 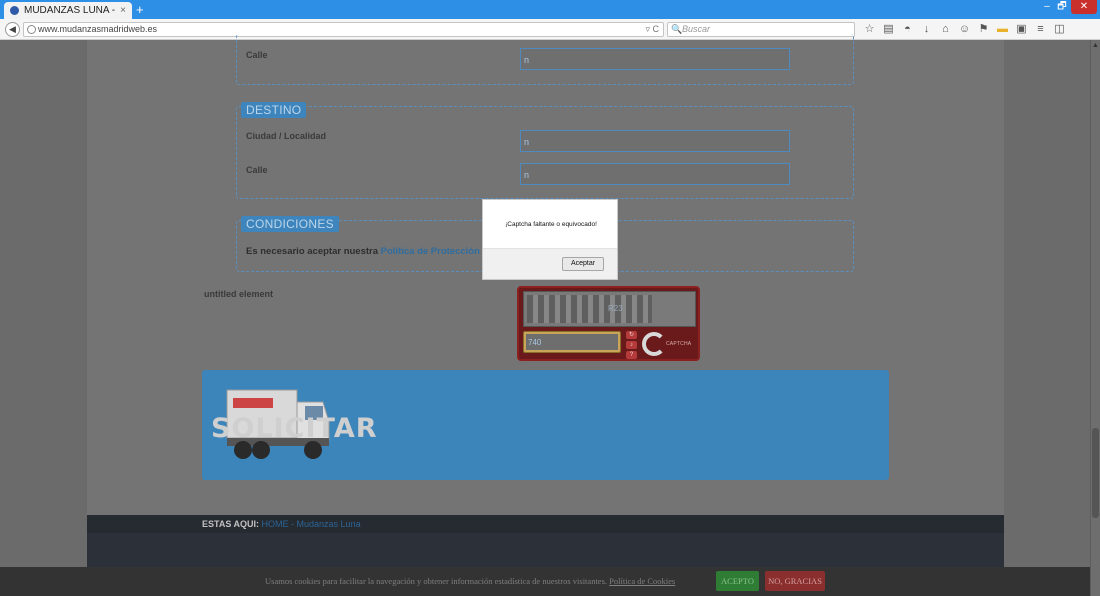 I want to click on captcha-logo: CAPTCHA, so click(x=669, y=345).